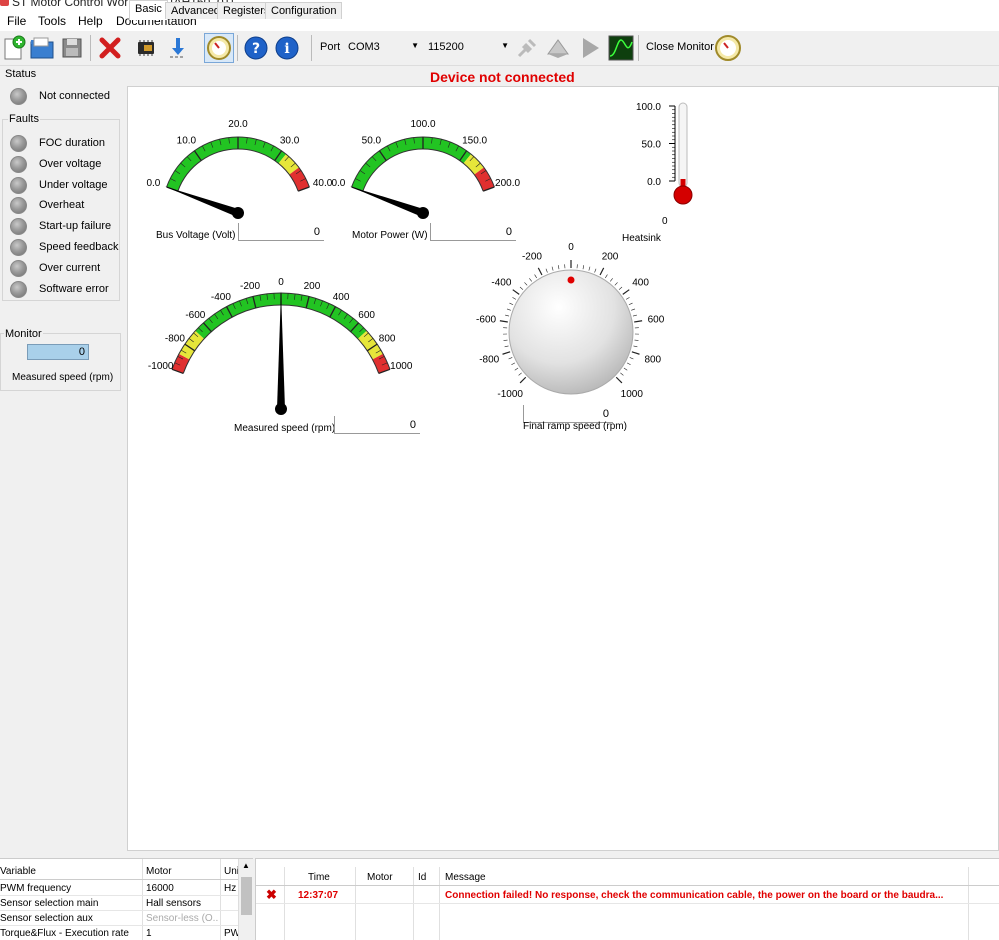 This screenshot has width=999, height=940. What do you see at coordinates (640, 282) in the screenshot?
I see `final-ramp-tick-label: 400` at bounding box center [640, 282].